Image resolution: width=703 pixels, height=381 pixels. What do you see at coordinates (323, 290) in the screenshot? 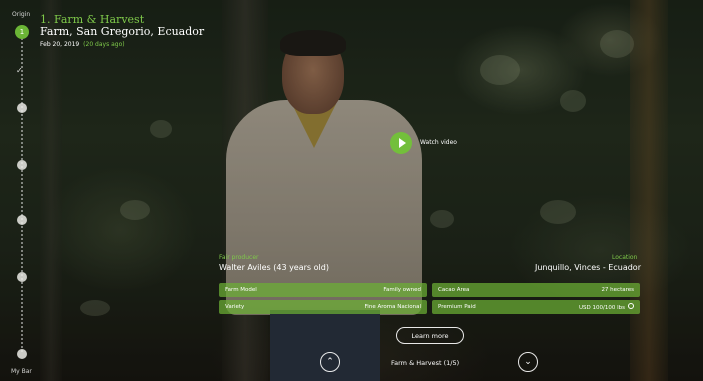
I see `detail-farm-model: Farm Model Family owned` at bounding box center [323, 290].